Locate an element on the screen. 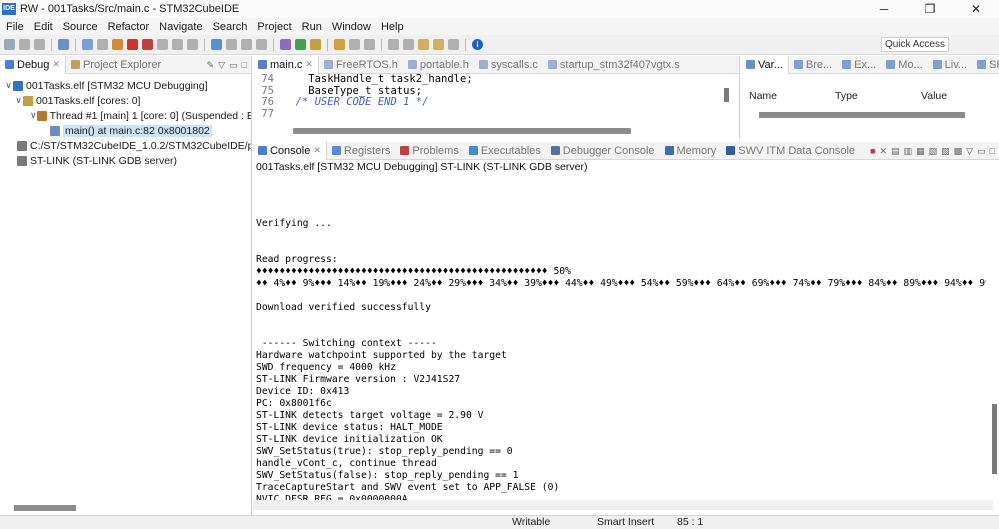 Image resolution: width=999 pixels, height=529 pixels. step-into-icon is located at coordinates (162, 44).